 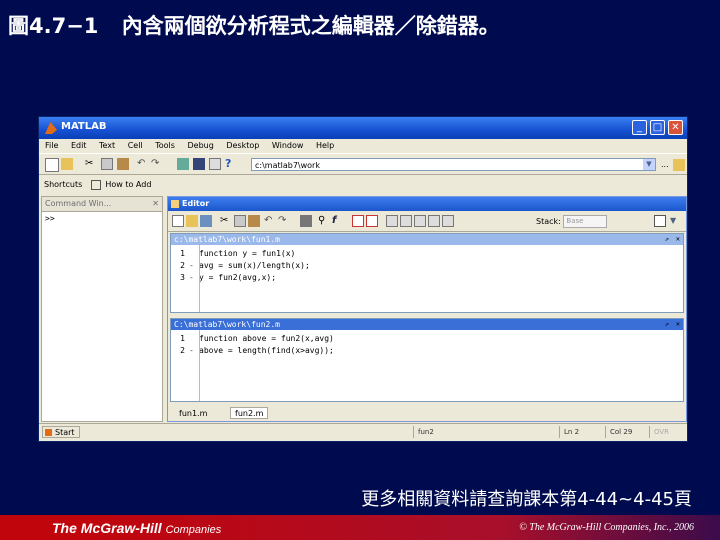 I want to click on set-breakpoint-icon, so click(x=358, y=221).